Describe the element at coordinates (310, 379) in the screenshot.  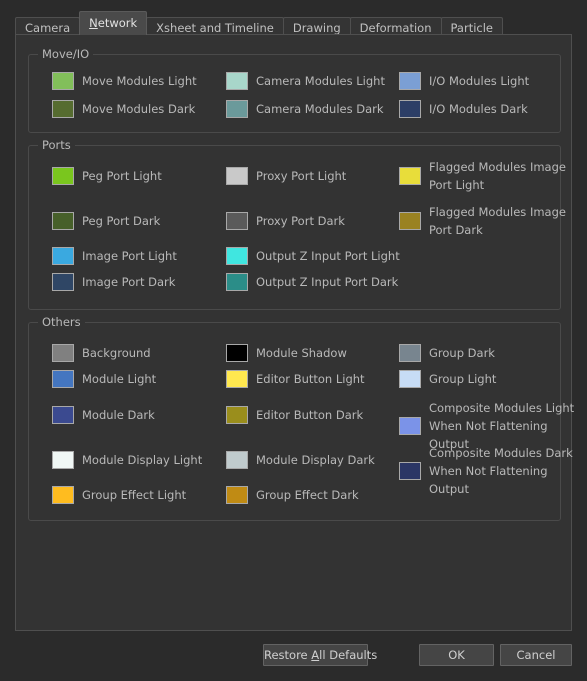
I see `color-label: Editor Button Light` at that location.